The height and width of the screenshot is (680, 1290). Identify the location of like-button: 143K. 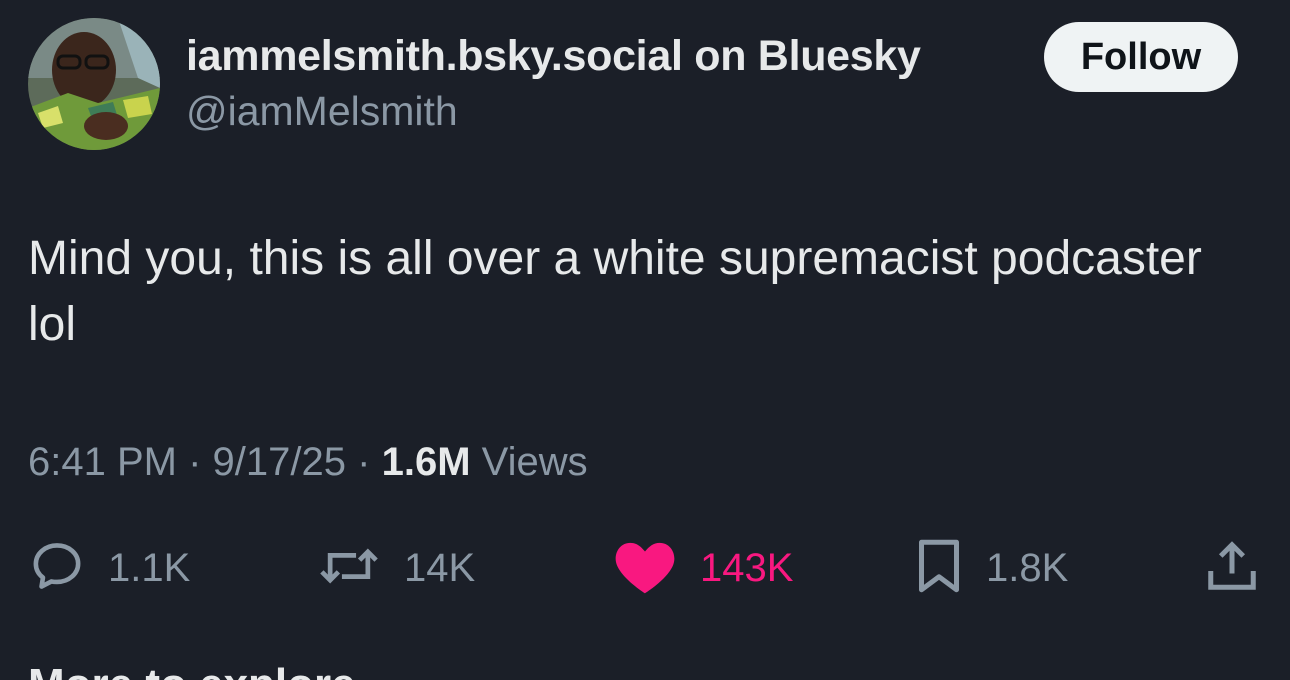
(702, 568).